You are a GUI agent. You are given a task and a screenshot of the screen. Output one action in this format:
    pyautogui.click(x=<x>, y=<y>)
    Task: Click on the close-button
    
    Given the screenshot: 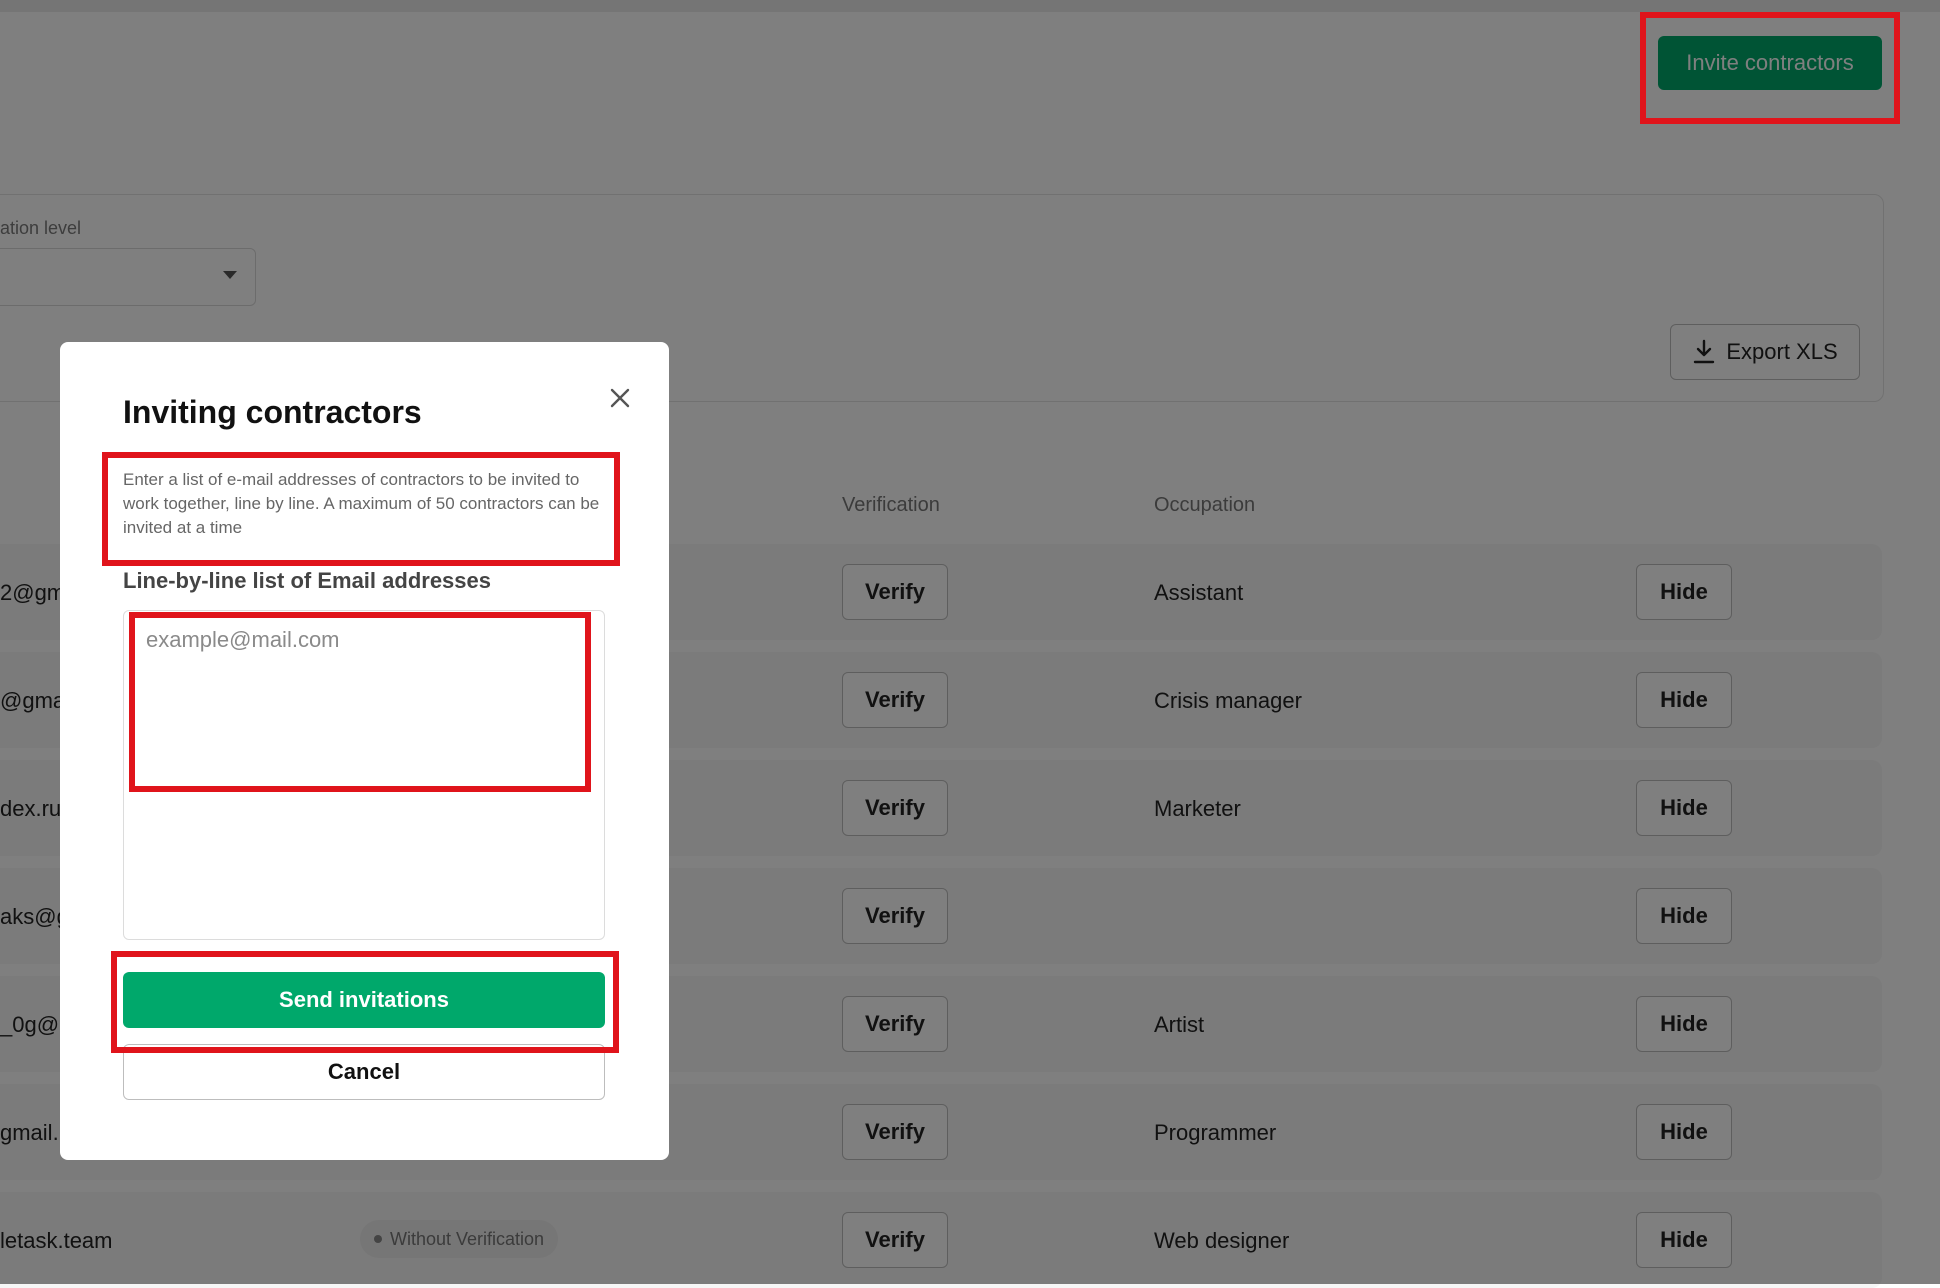 What is the action you would take?
    pyautogui.click(x=620, y=398)
    